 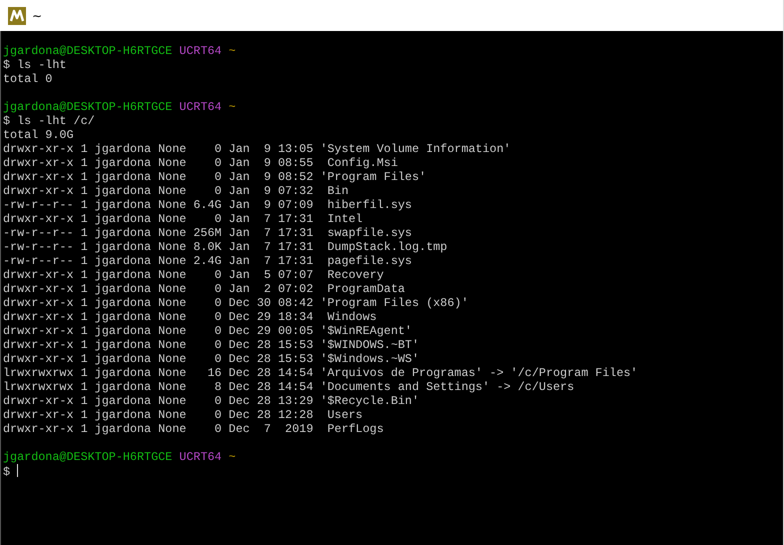 What do you see at coordinates (183, 415) in the screenshot?
I see `output-line: drwxr-xr-x 1 jgardona None 0 Dec 28 12:28 Users` at bounding box center [183, 415].